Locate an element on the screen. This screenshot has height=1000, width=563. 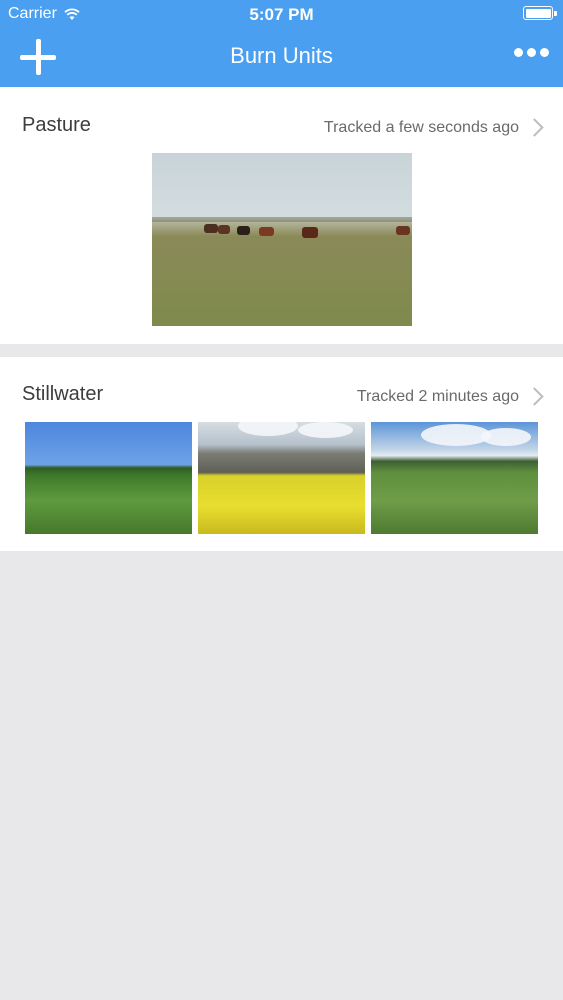
photo-pasture-with-cattle is located at coordinates (282, 239).